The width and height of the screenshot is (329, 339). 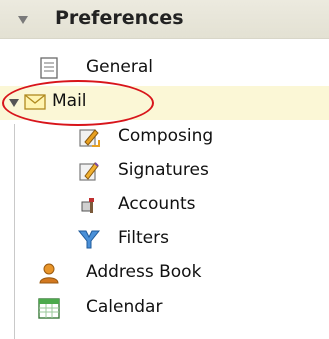 I want to click on tree-item-address-book: Address Book, so click(x=164, y=274).